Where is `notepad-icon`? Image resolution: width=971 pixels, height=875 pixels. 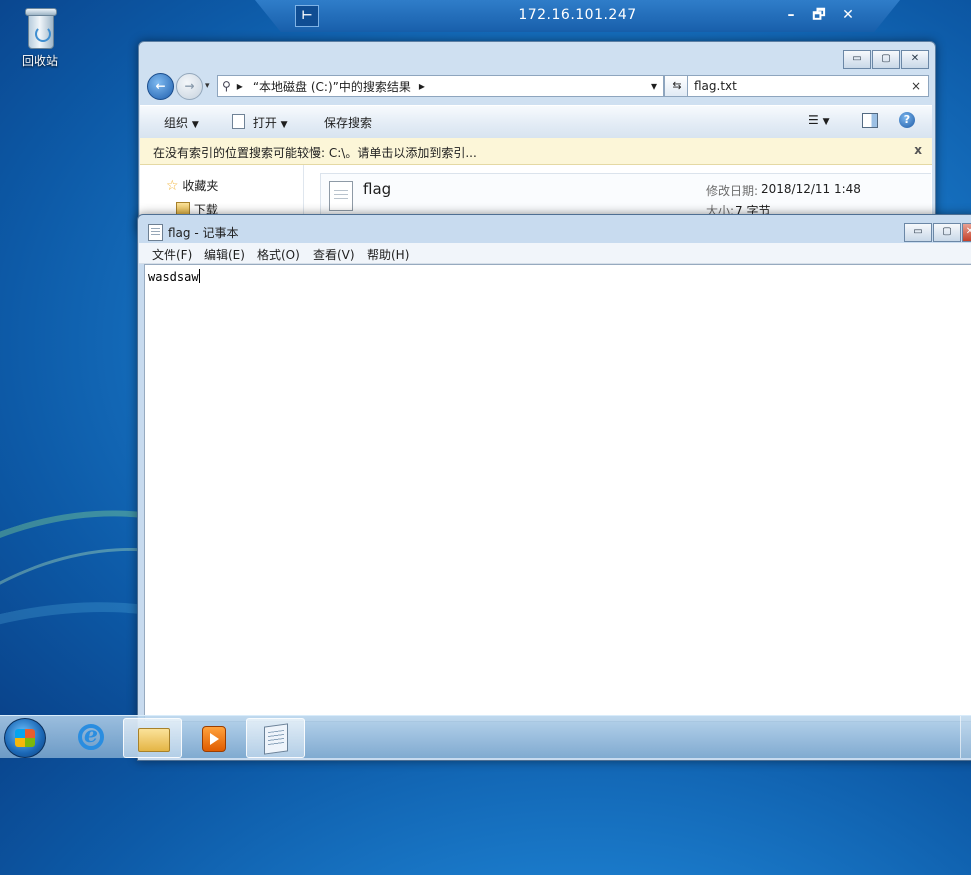 notepad-icon is located at coordinates (155, 232).